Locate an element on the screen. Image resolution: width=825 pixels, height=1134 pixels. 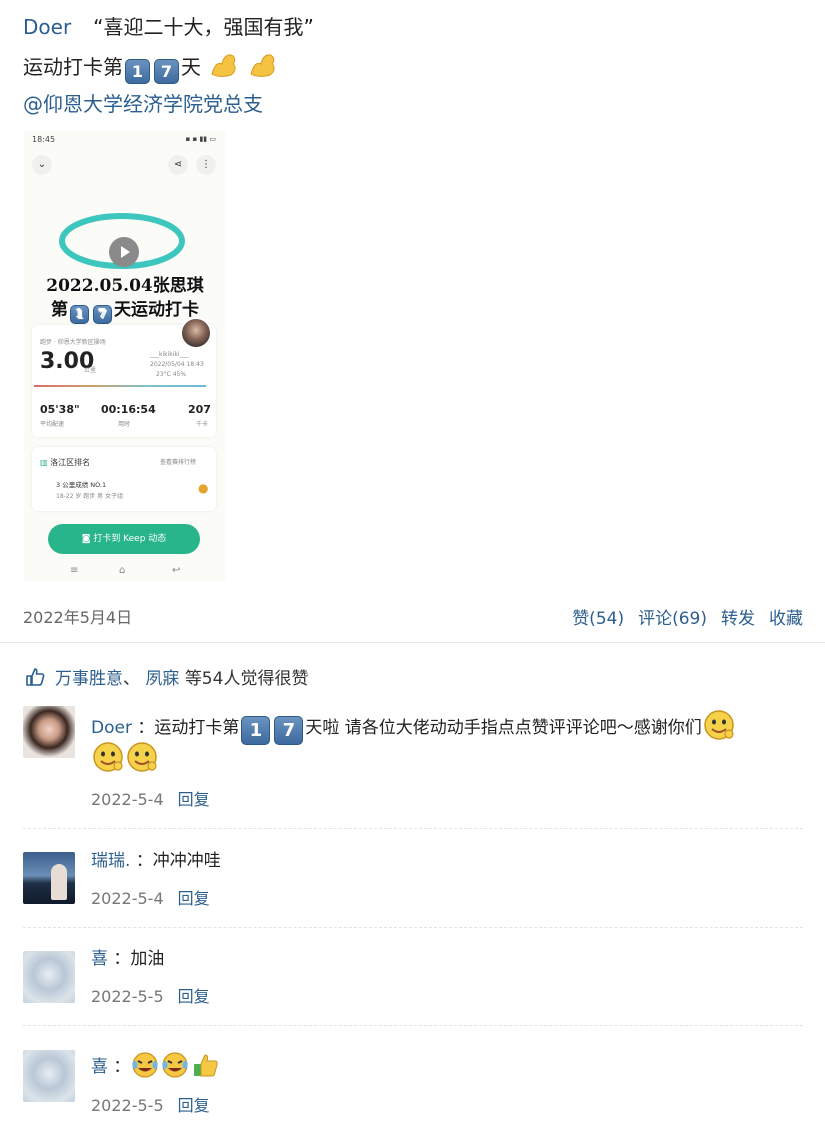
comment-body: Doer ：运动打卡第 1 7 天啦 请各位大佬动动手指点点赞评评论吧～感谢你们 is located at coordinates (413, 726).